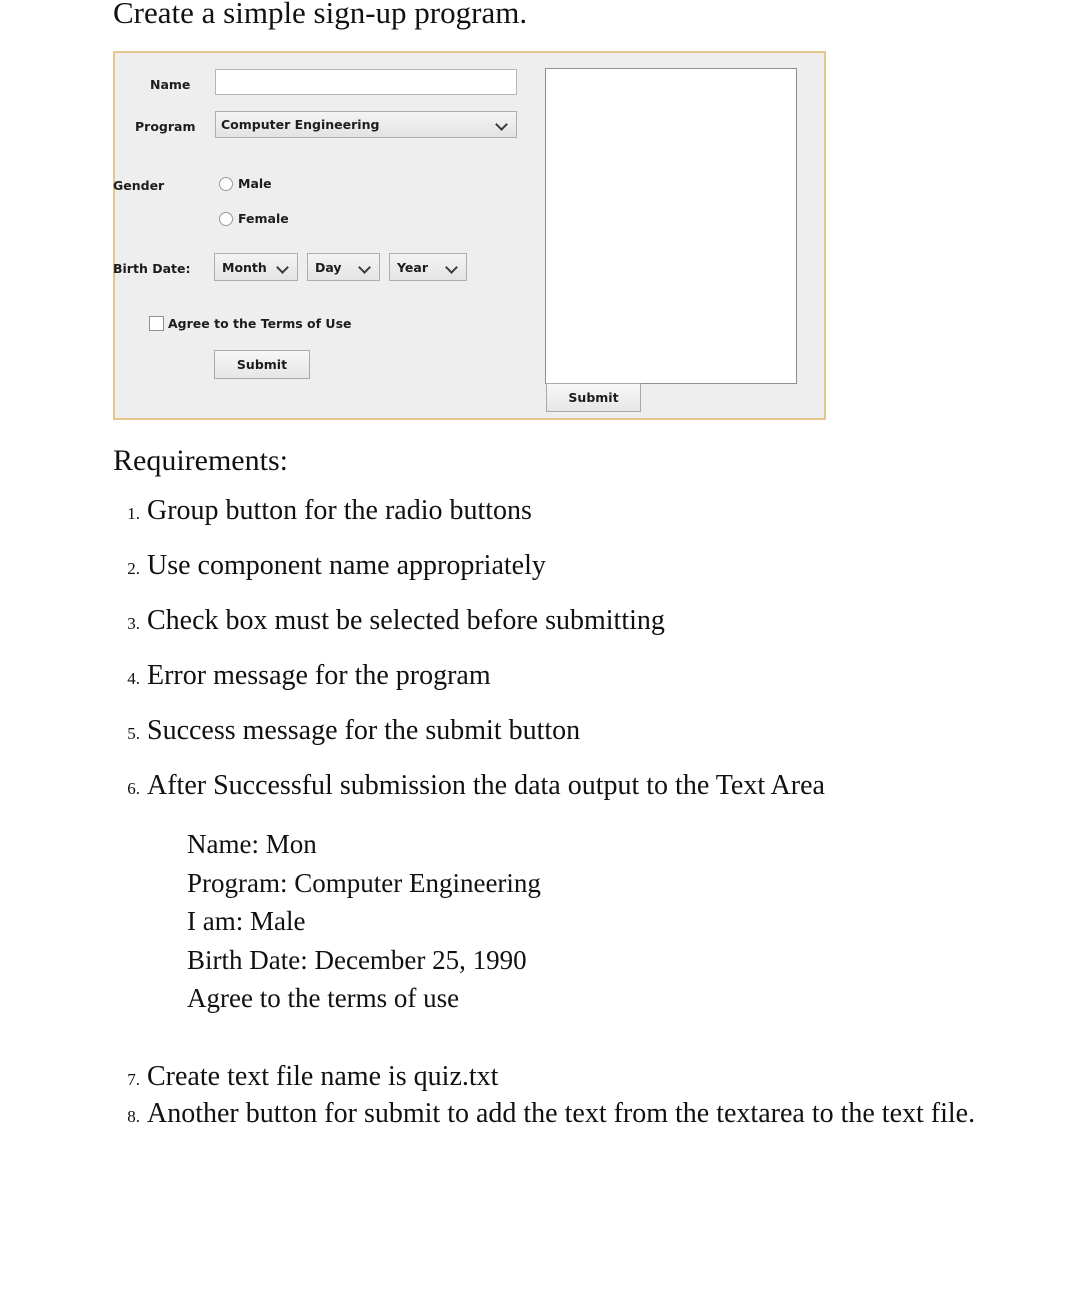 The height and width of the screenshot is (1303, 1079). Describe the element at coordinates (583, 1076) in the screenshot. I see `list-item: 7. Create text file name is quiz.txt` at that location.